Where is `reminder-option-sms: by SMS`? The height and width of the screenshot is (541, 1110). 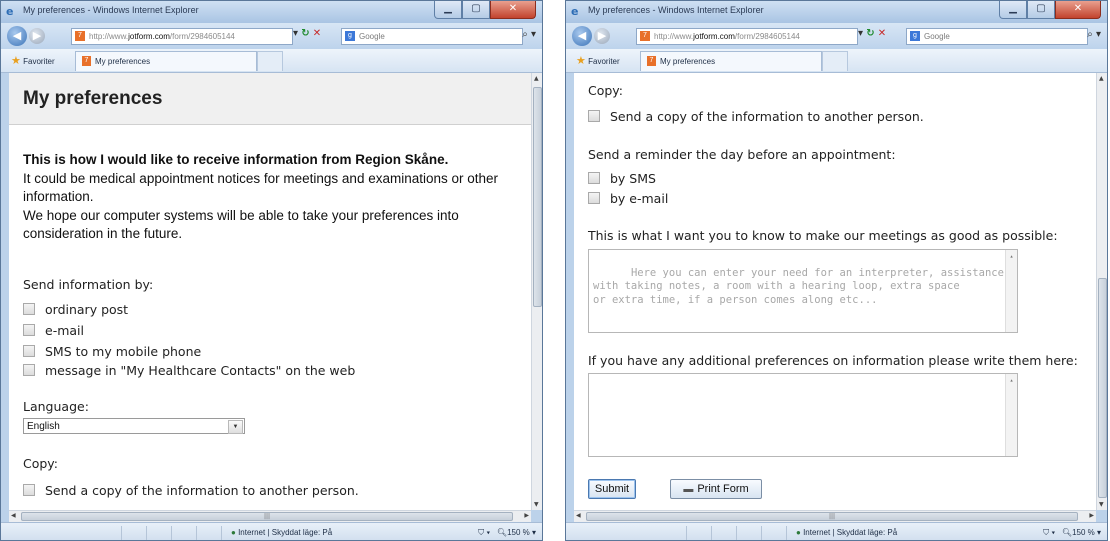 reminder-option-sms: by SMS is located at coordinates (622, 178).